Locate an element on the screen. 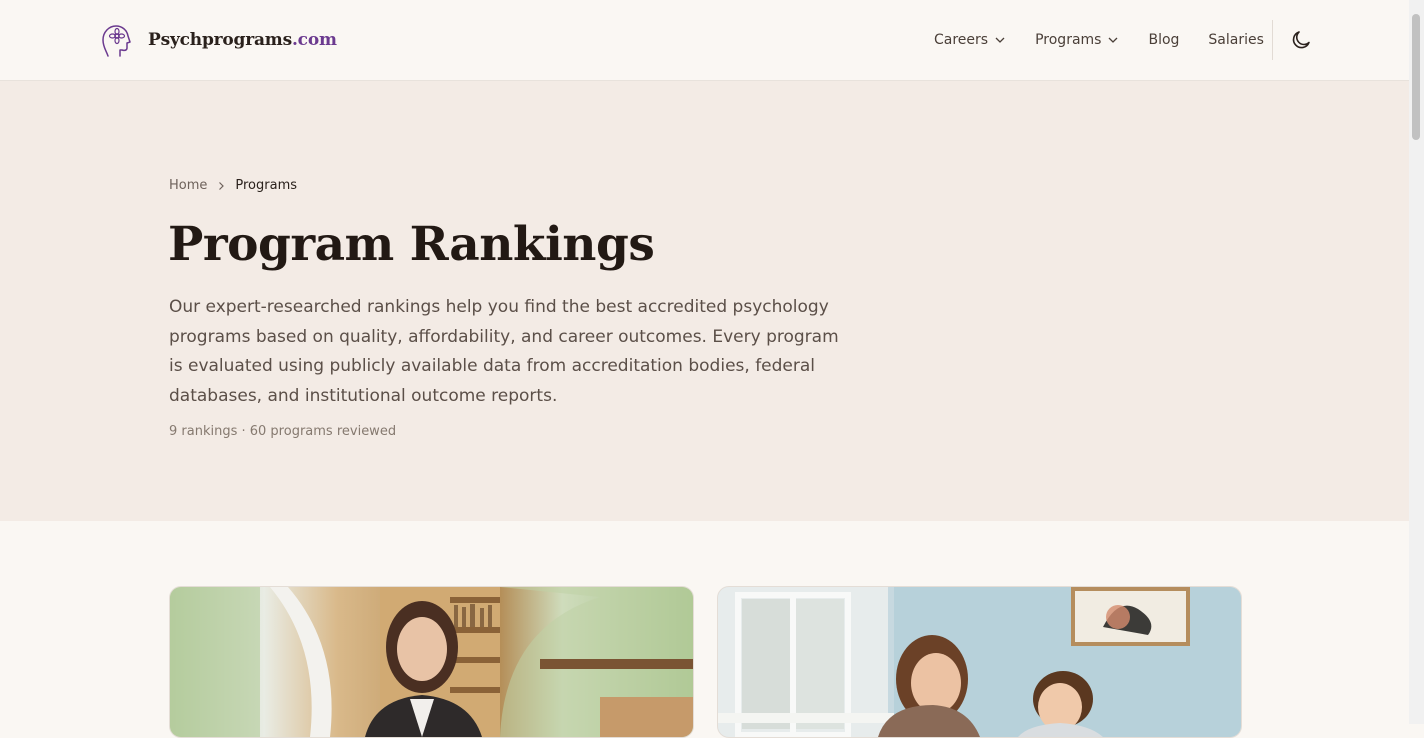  nav-careers-label: Careers is located at coordinates (961, 40).